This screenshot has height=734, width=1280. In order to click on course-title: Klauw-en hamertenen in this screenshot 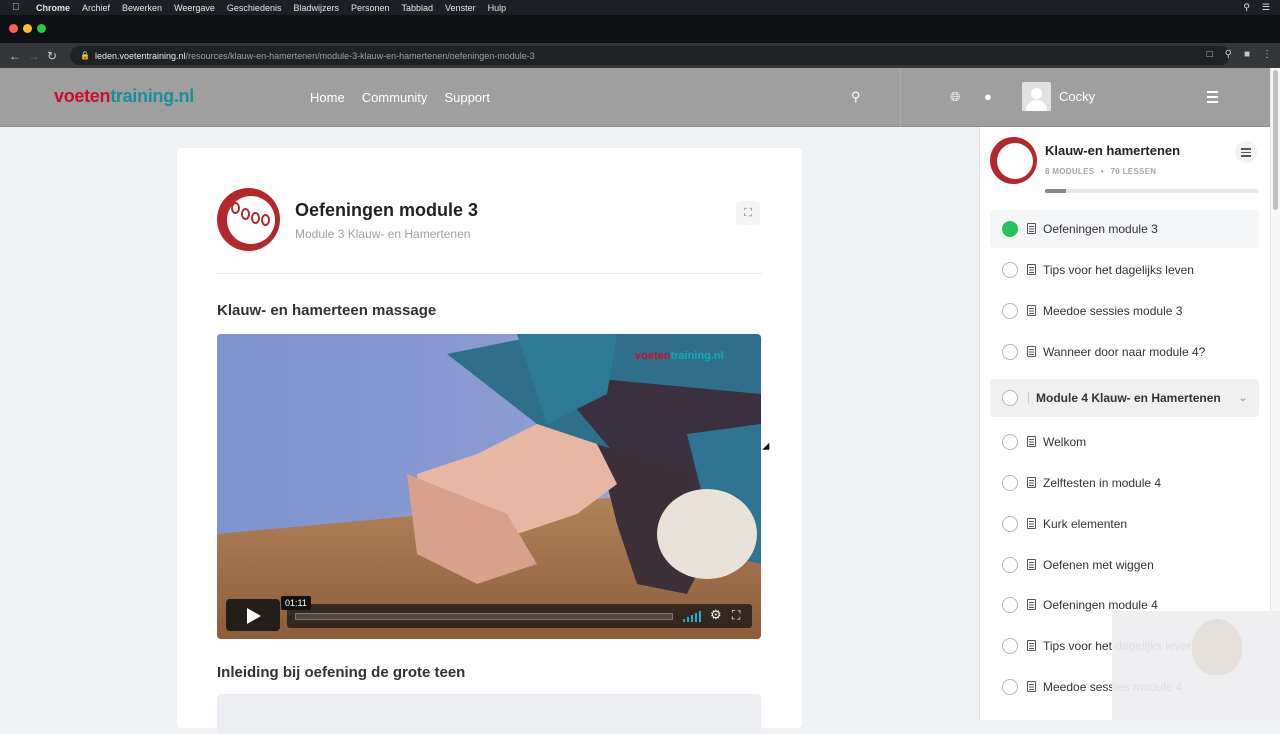, I will do `click(1112, 150)`.